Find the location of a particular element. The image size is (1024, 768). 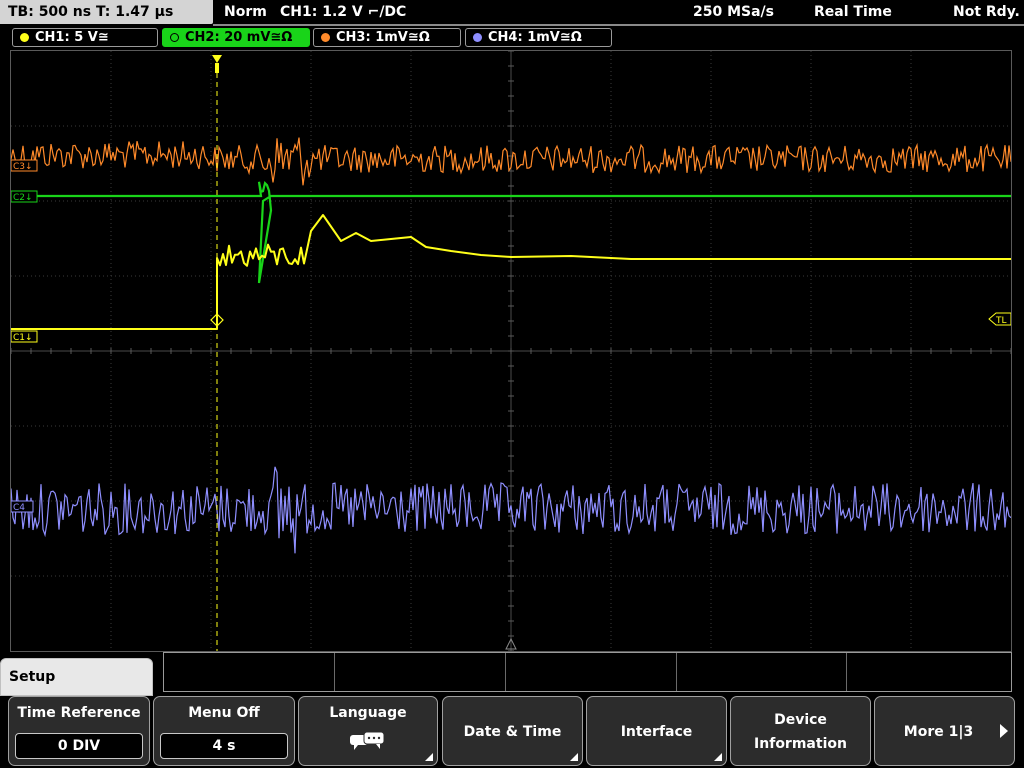

ch1-offset-marker: C1↓ is located at coordinates (24, 336).